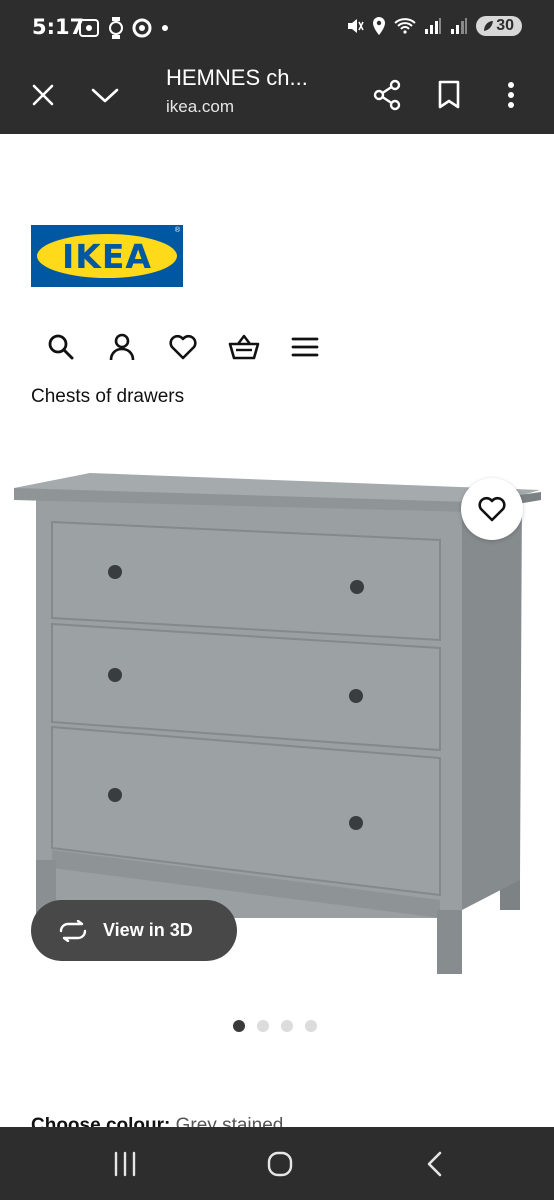  I want to click on search-button, so click(61, 347).